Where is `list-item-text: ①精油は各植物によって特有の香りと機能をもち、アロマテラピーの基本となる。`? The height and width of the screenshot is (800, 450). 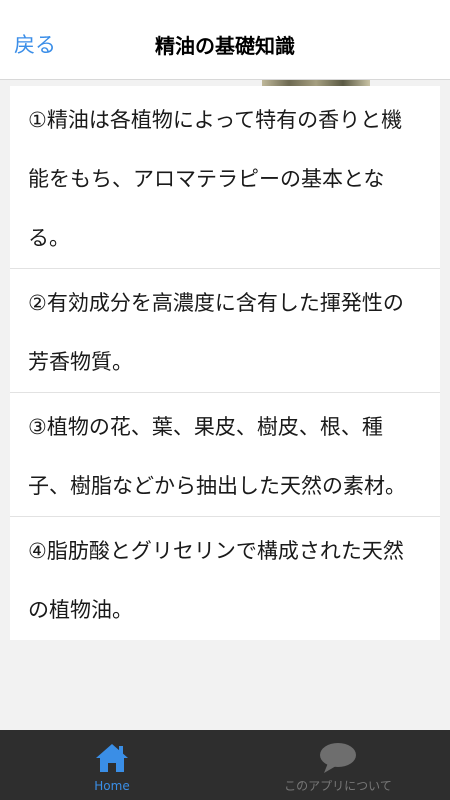 list-item-text: ①精油は各植物によって特有の香りと機能をもち、アロマテラピーの基本となる。 is located at coordinates (215, 179).